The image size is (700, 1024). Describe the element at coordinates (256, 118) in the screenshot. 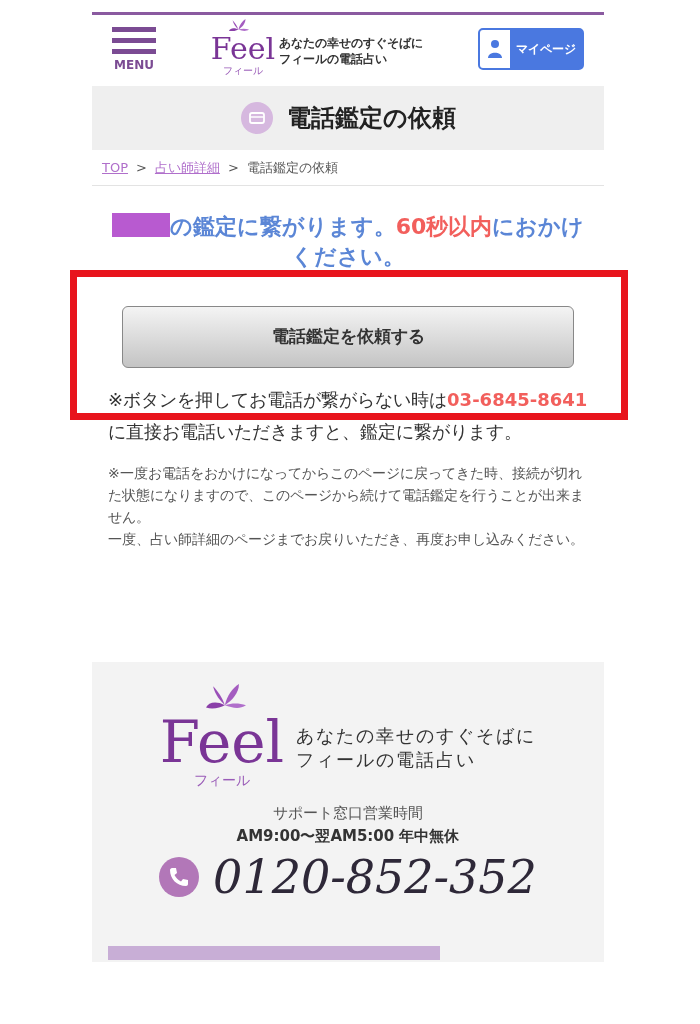

I see `card-icon` at that location.